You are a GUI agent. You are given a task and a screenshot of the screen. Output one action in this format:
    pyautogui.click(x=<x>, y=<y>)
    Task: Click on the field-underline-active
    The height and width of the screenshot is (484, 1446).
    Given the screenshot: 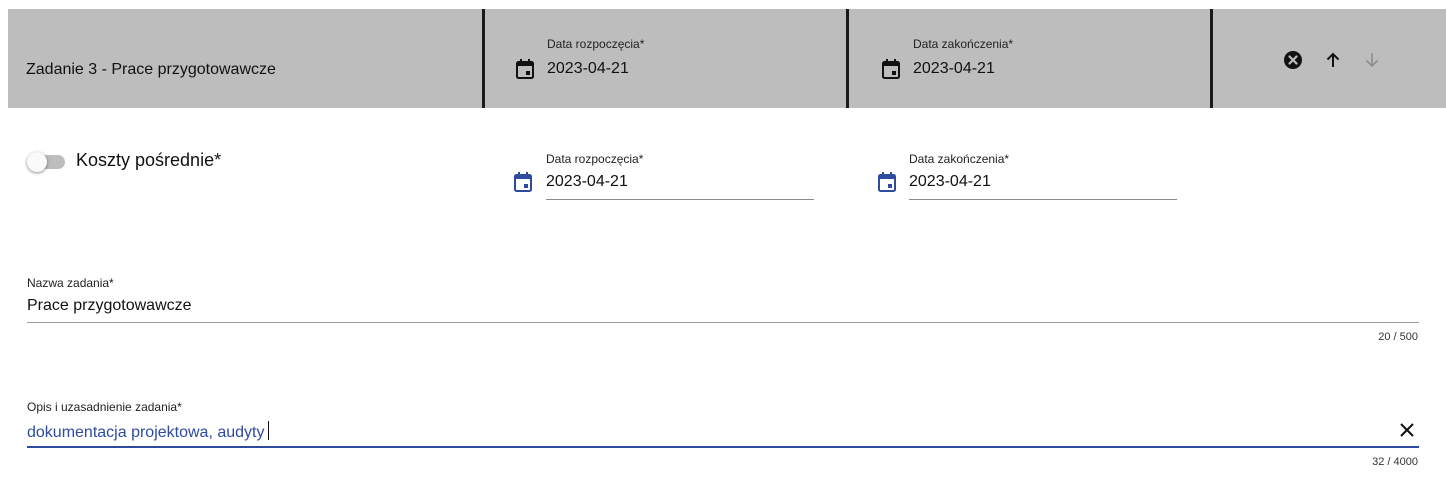 What is the action you would take?
    pyautogui.click(x=723, y=447)
    